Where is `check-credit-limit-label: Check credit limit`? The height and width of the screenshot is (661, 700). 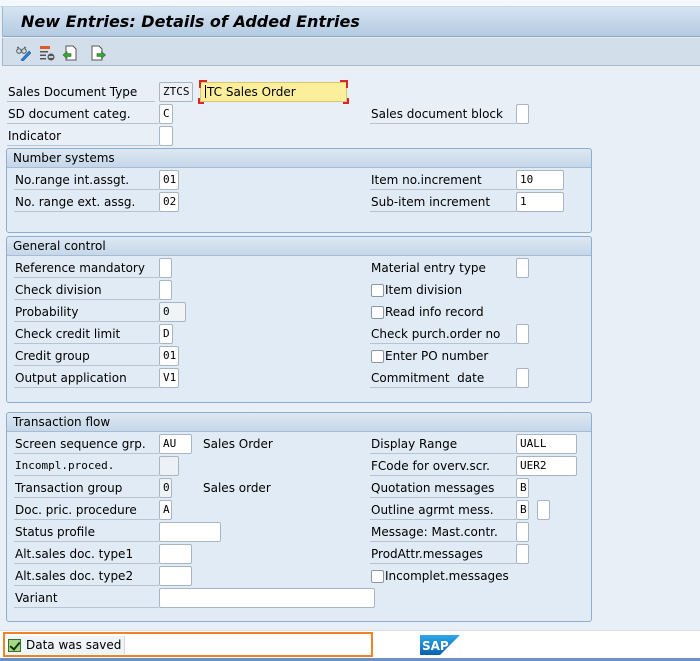
check-credit-limit-label: Check credit limit is located at coordinates (86, 334).